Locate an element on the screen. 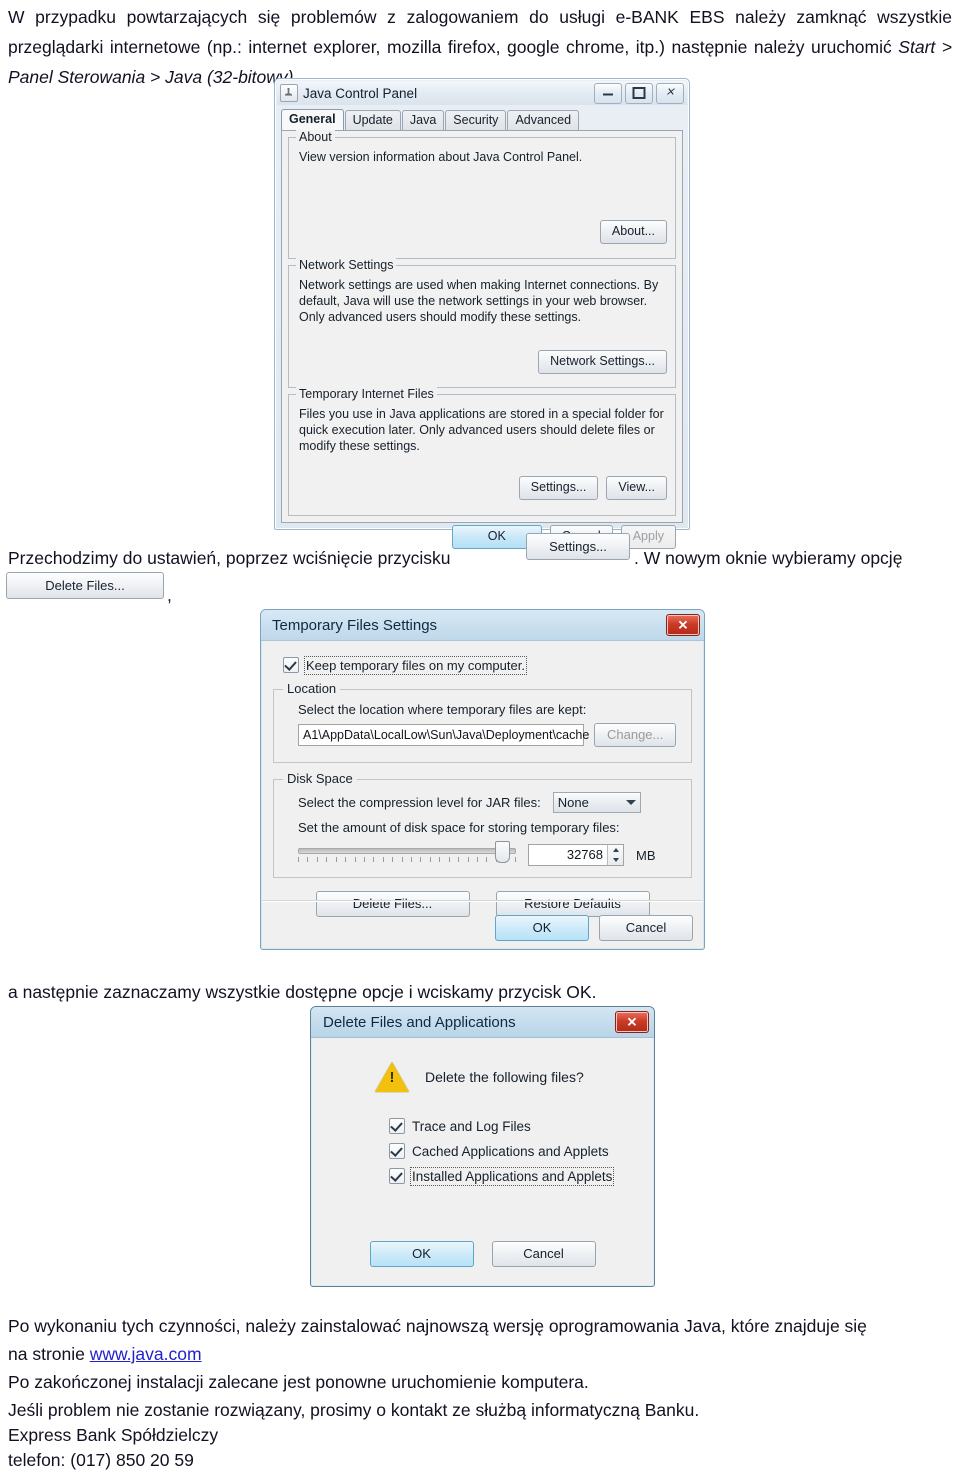 The image size is (960, 1474). spinner-down-icon is located at coordinates (615, 860).